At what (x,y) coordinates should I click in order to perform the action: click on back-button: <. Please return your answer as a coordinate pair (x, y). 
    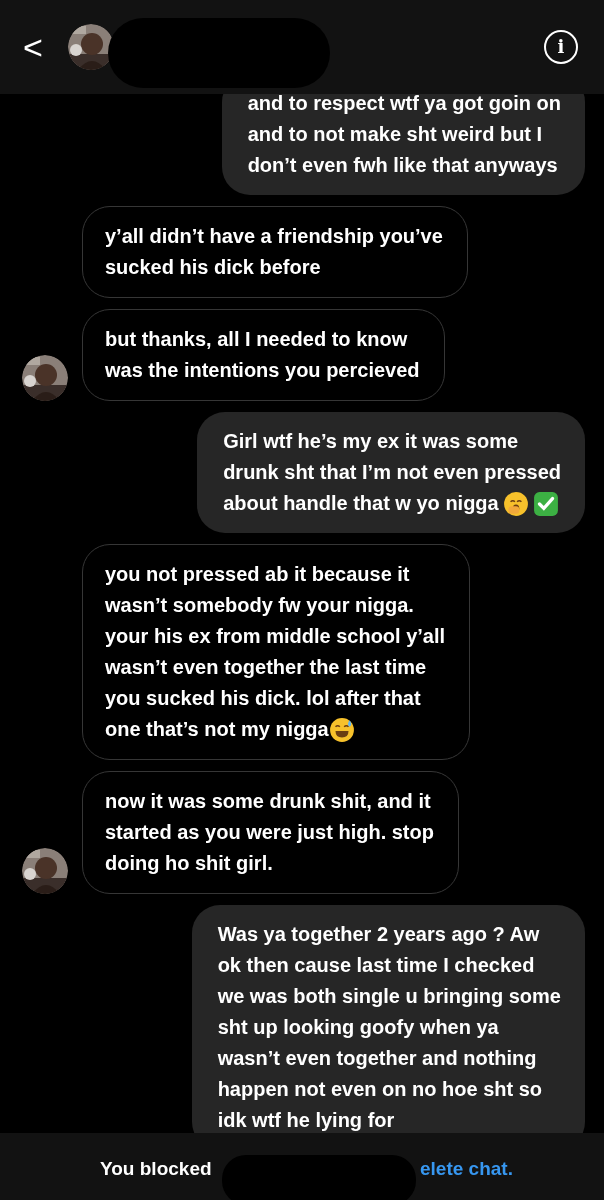
    Looking at the image, I should click on (33, 47).